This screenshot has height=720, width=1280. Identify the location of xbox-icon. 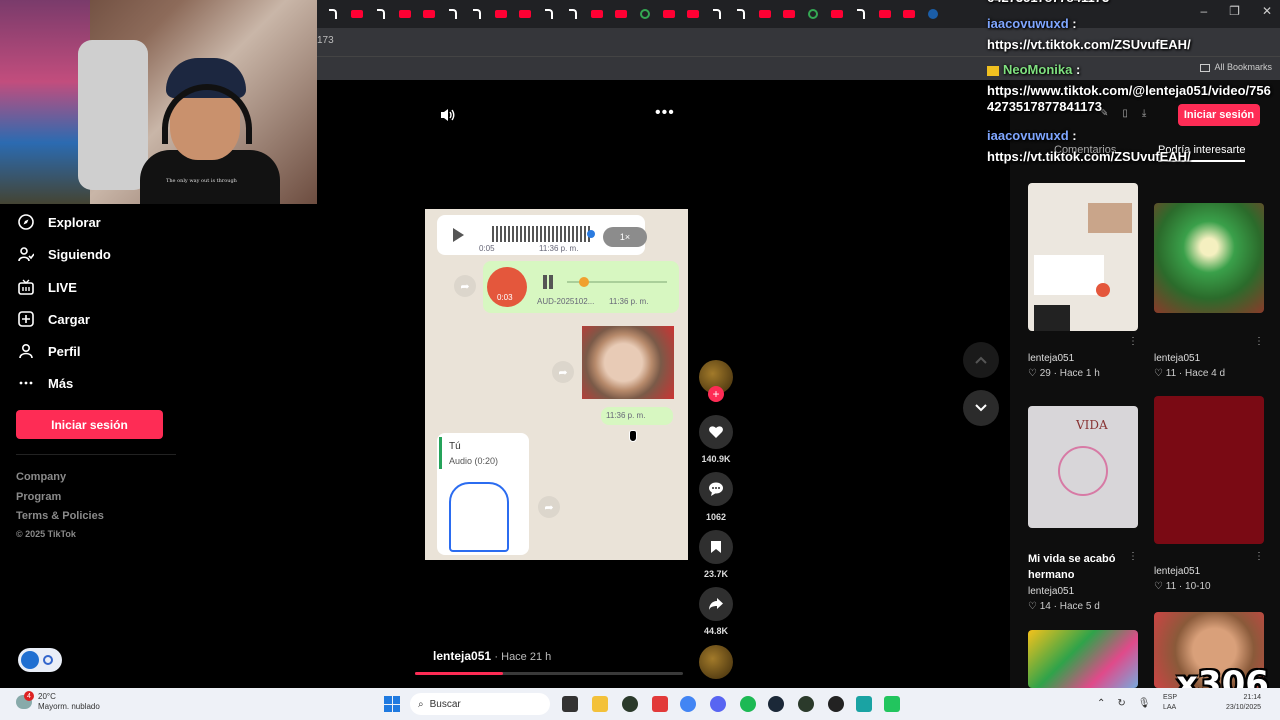
(630, 704).